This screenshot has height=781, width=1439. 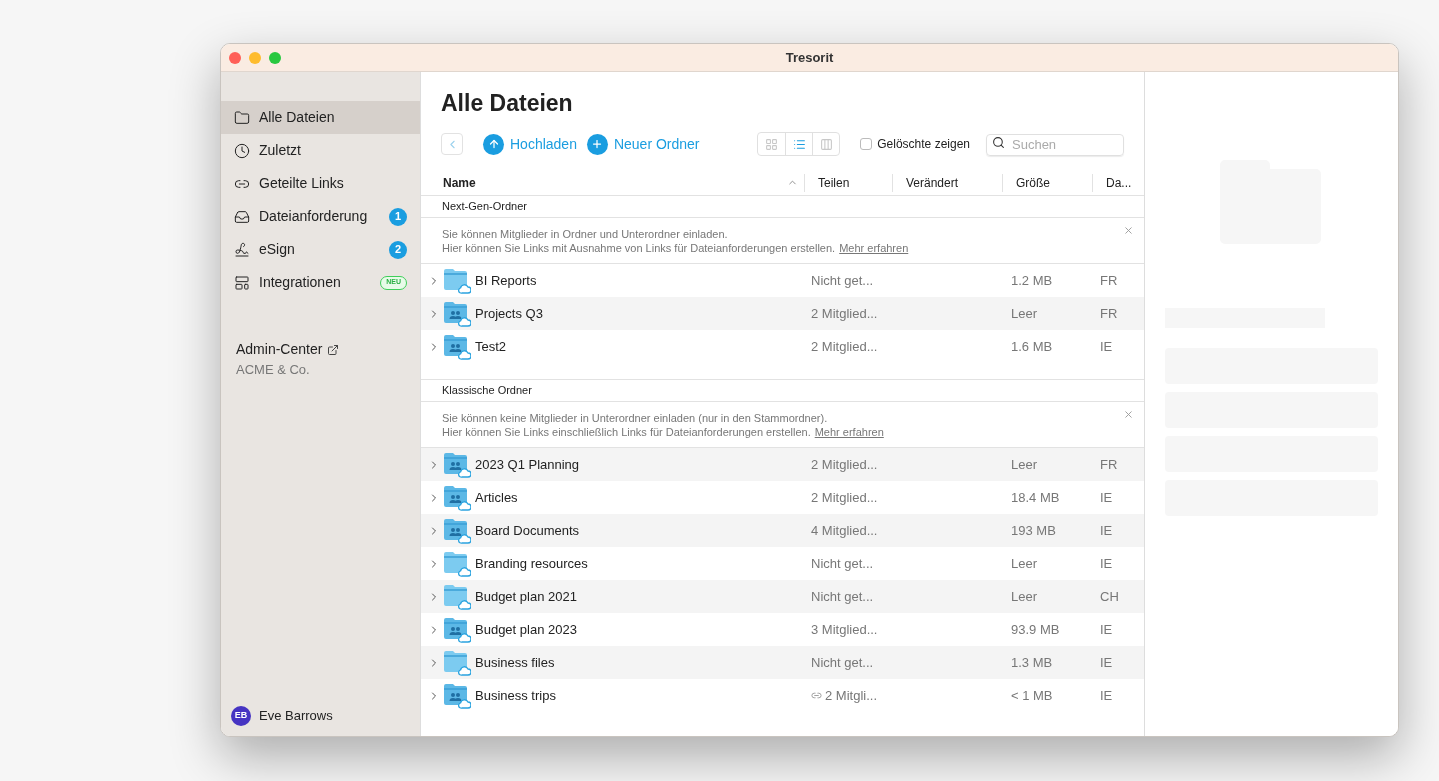 I want to click on folder-name: Branding resources, so click(x=532, y=563).